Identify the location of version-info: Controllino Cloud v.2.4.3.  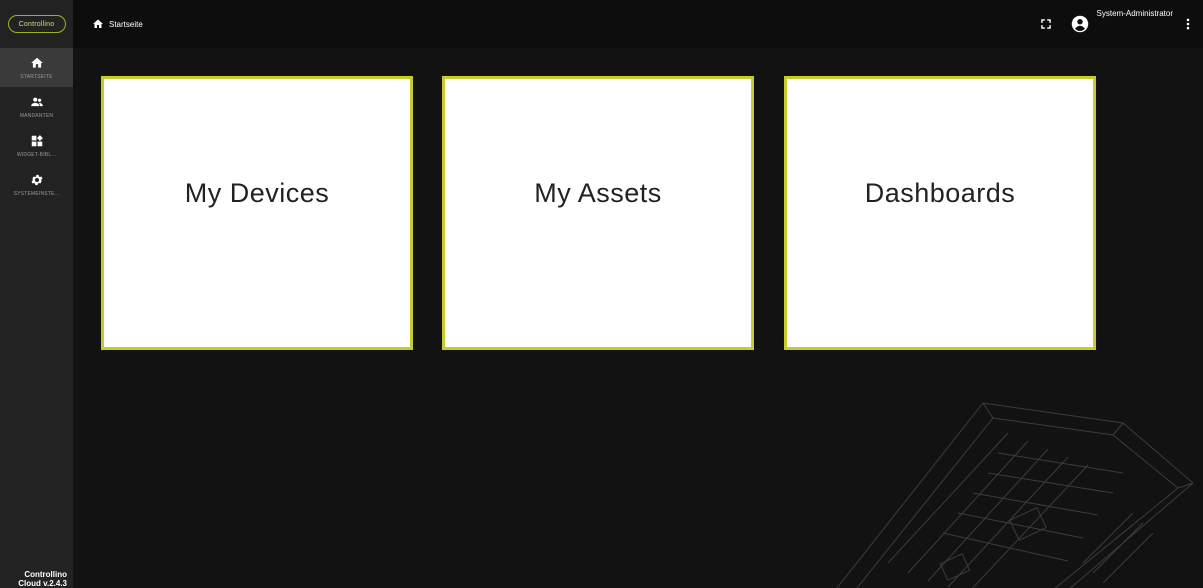
(36, 579).